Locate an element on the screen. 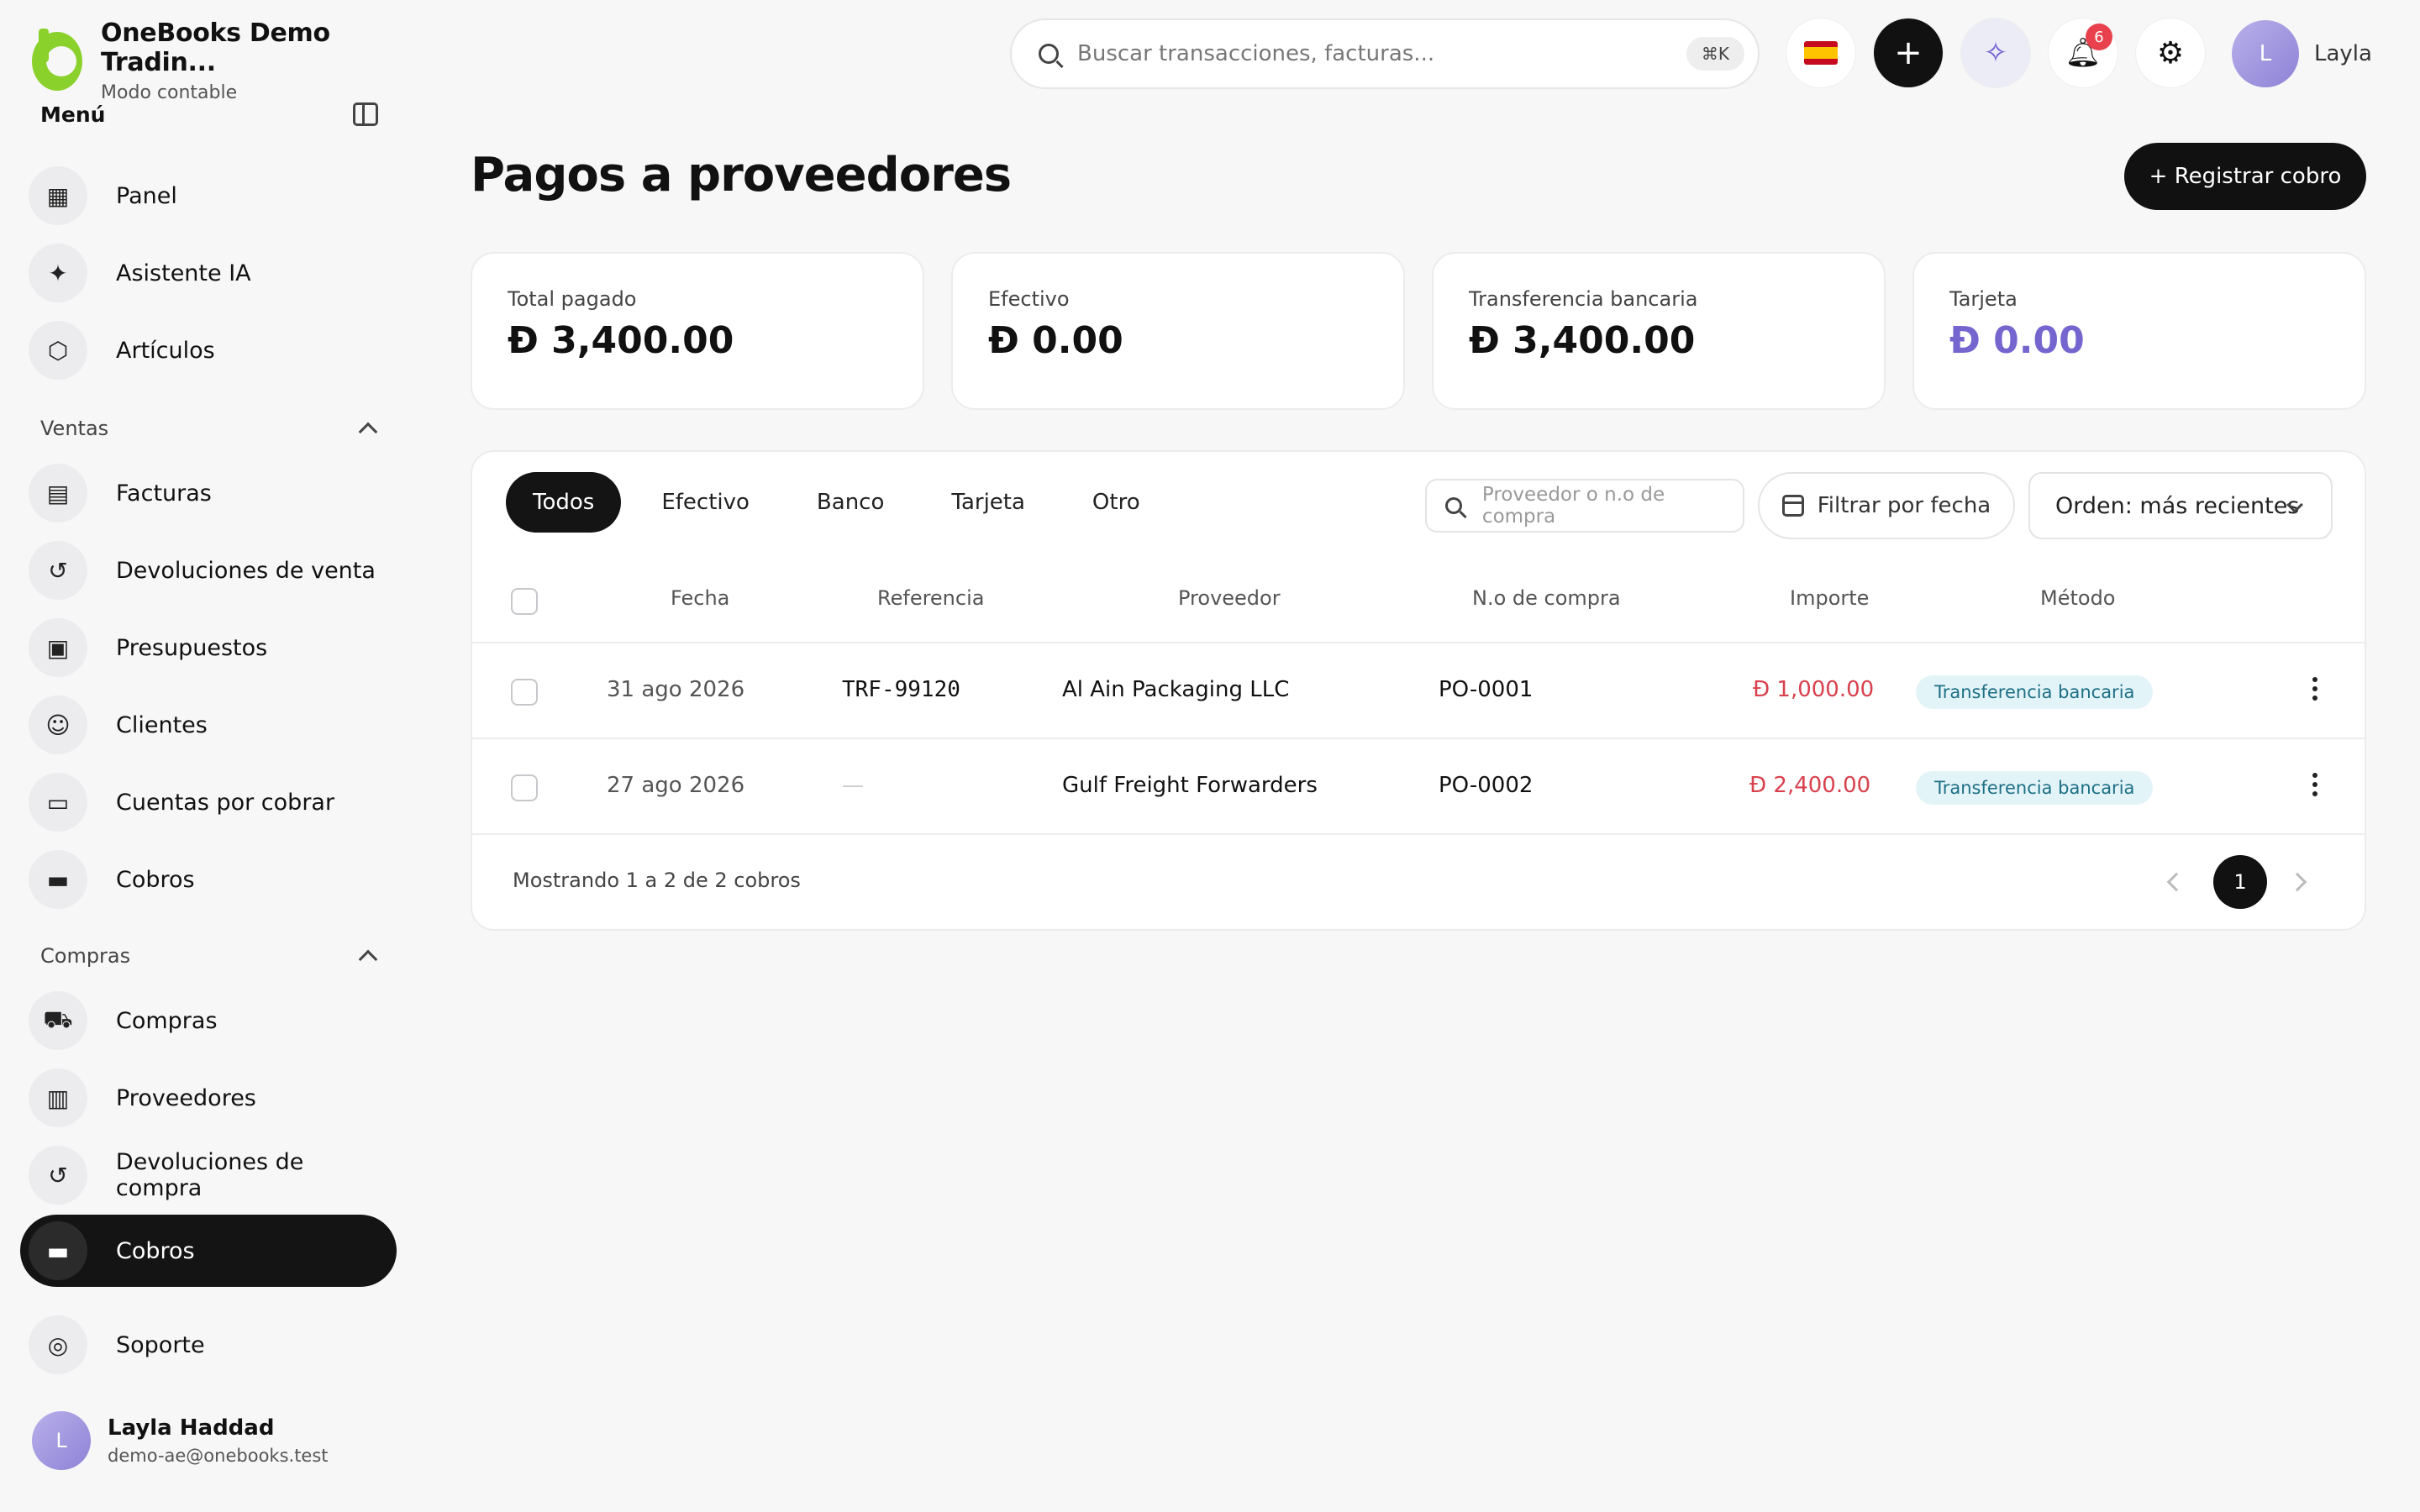 This screenshot has height=1512, width=2420. ai-assistant-button: ✧ is located at coordinates (1995, 52).